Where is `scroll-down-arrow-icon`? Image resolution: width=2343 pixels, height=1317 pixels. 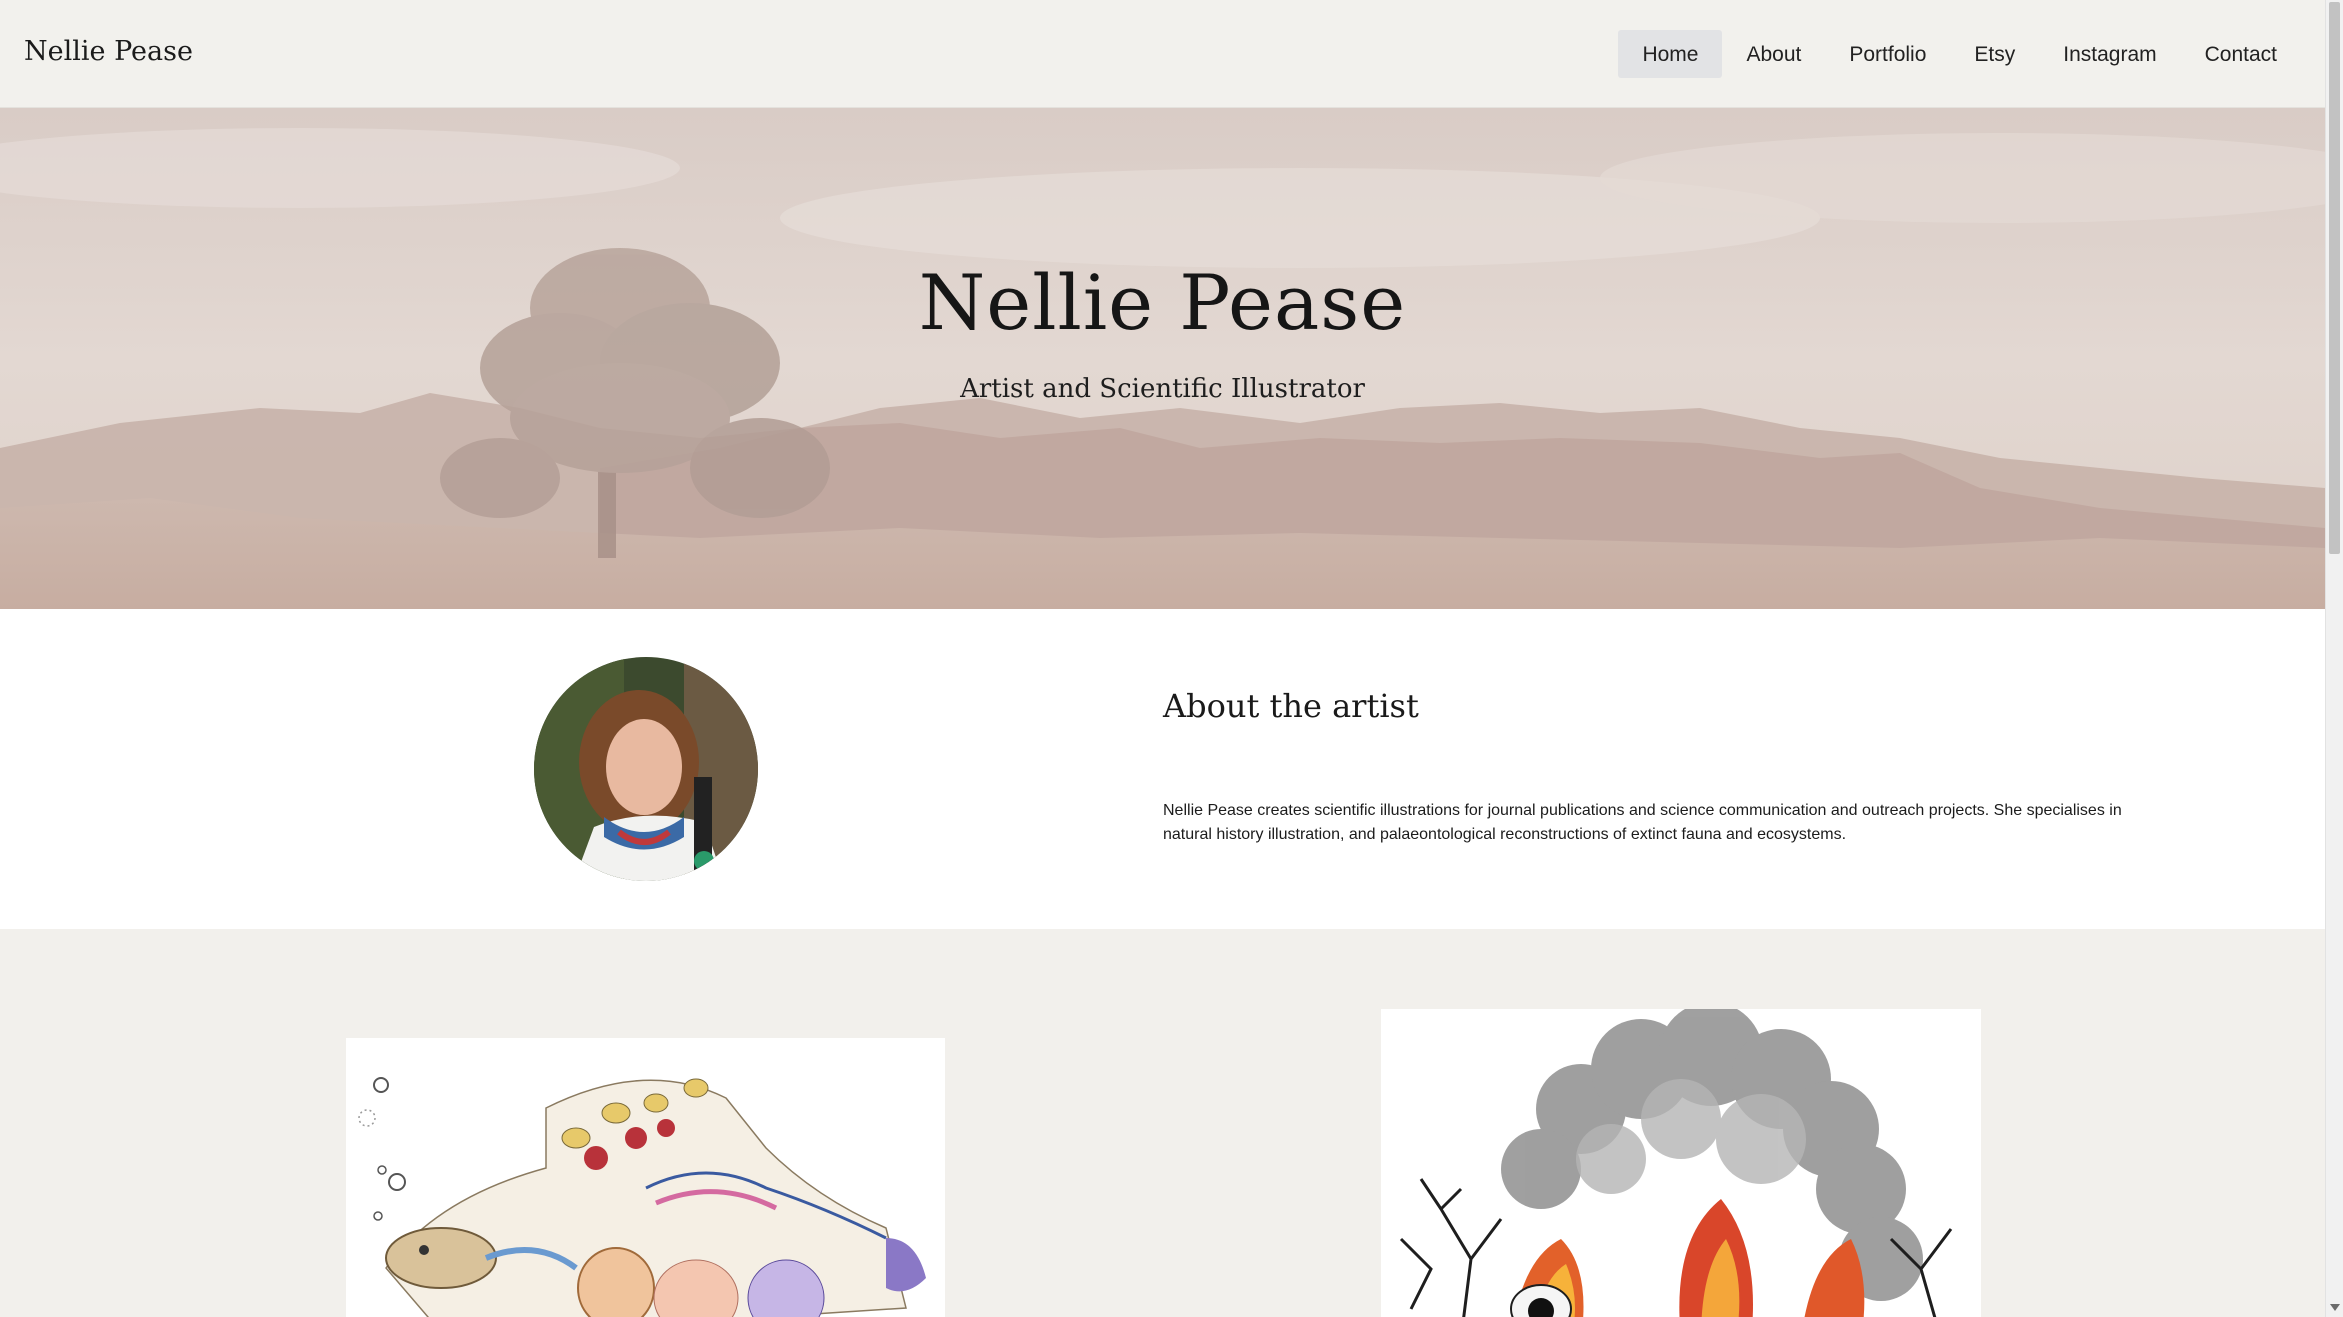 scroll-down-arrow-icon is located at coordinates (2335, 1307).